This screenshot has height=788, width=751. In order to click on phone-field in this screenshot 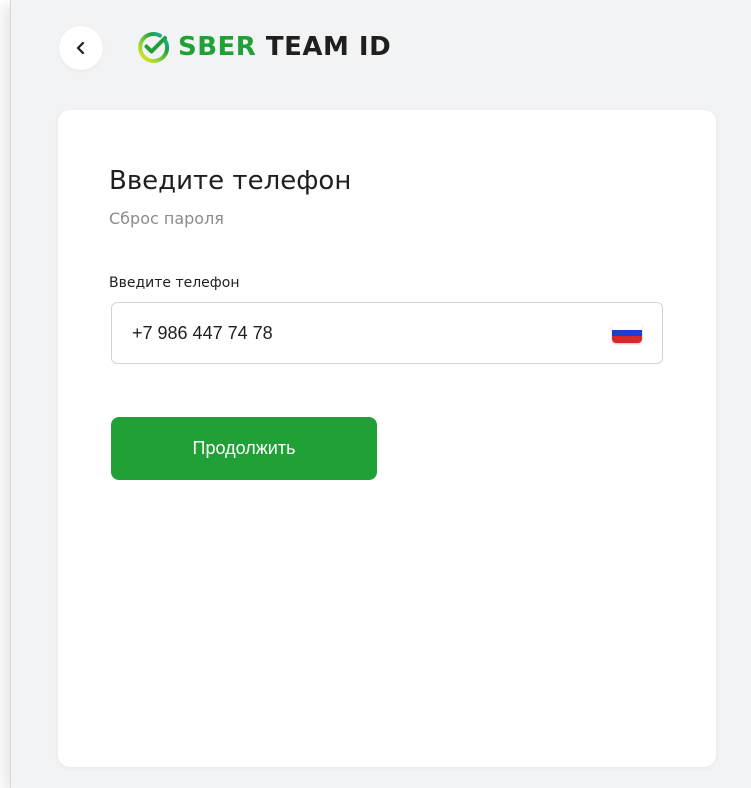, I will do `click(387, 333)`.